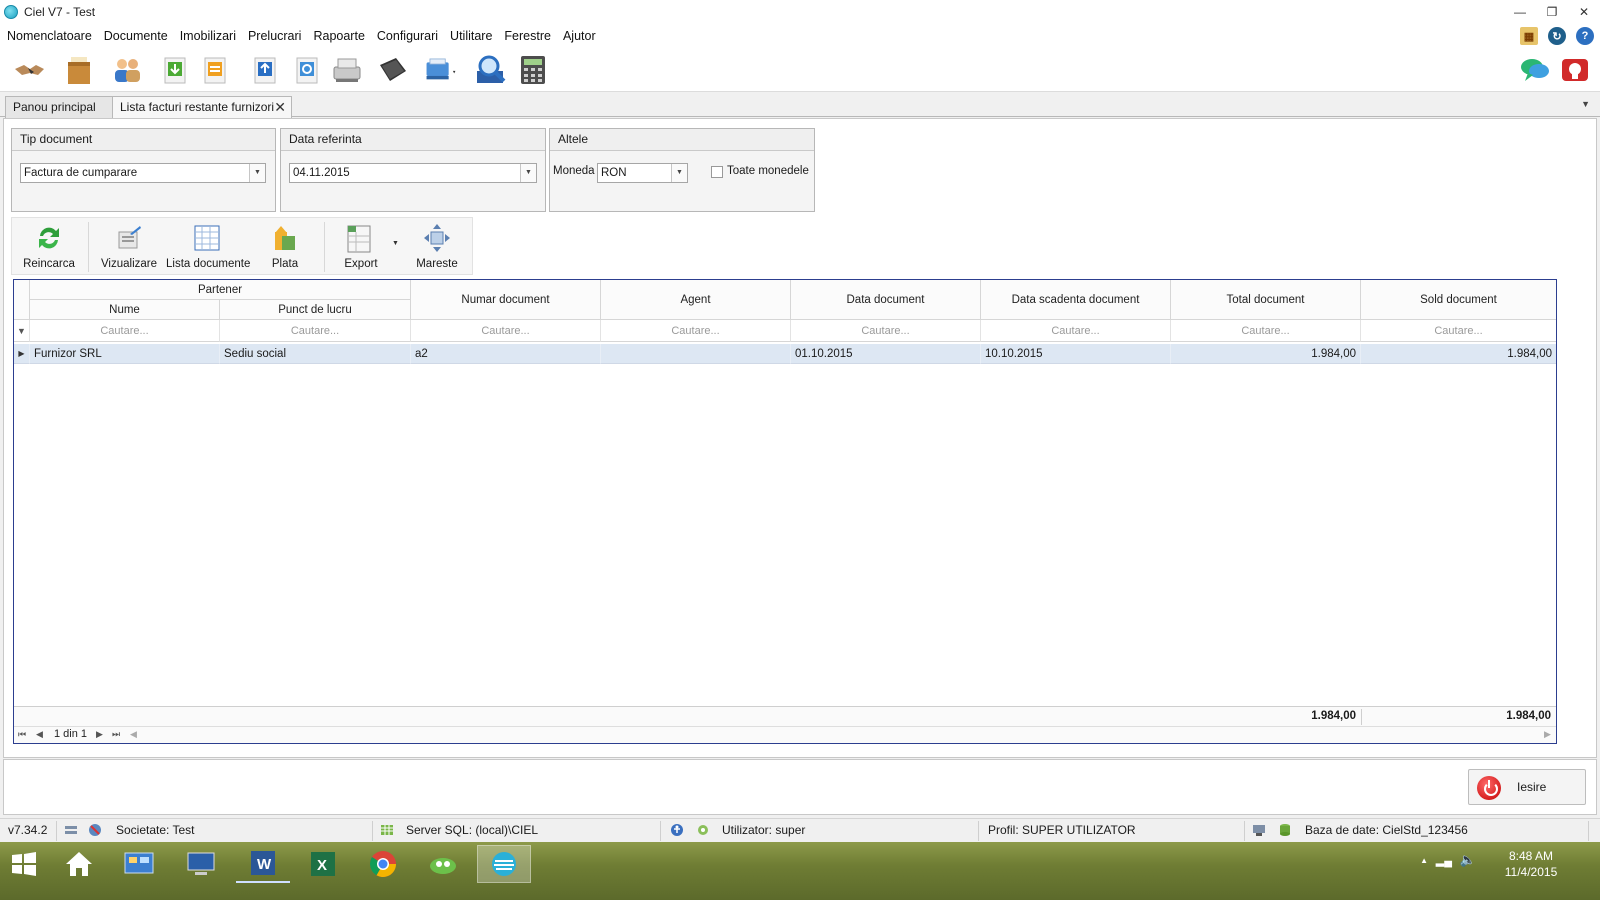  What do you see at coordinates (441, 70) in the screenshot?
I see `printer-icon` at bounding box center [441, 70].